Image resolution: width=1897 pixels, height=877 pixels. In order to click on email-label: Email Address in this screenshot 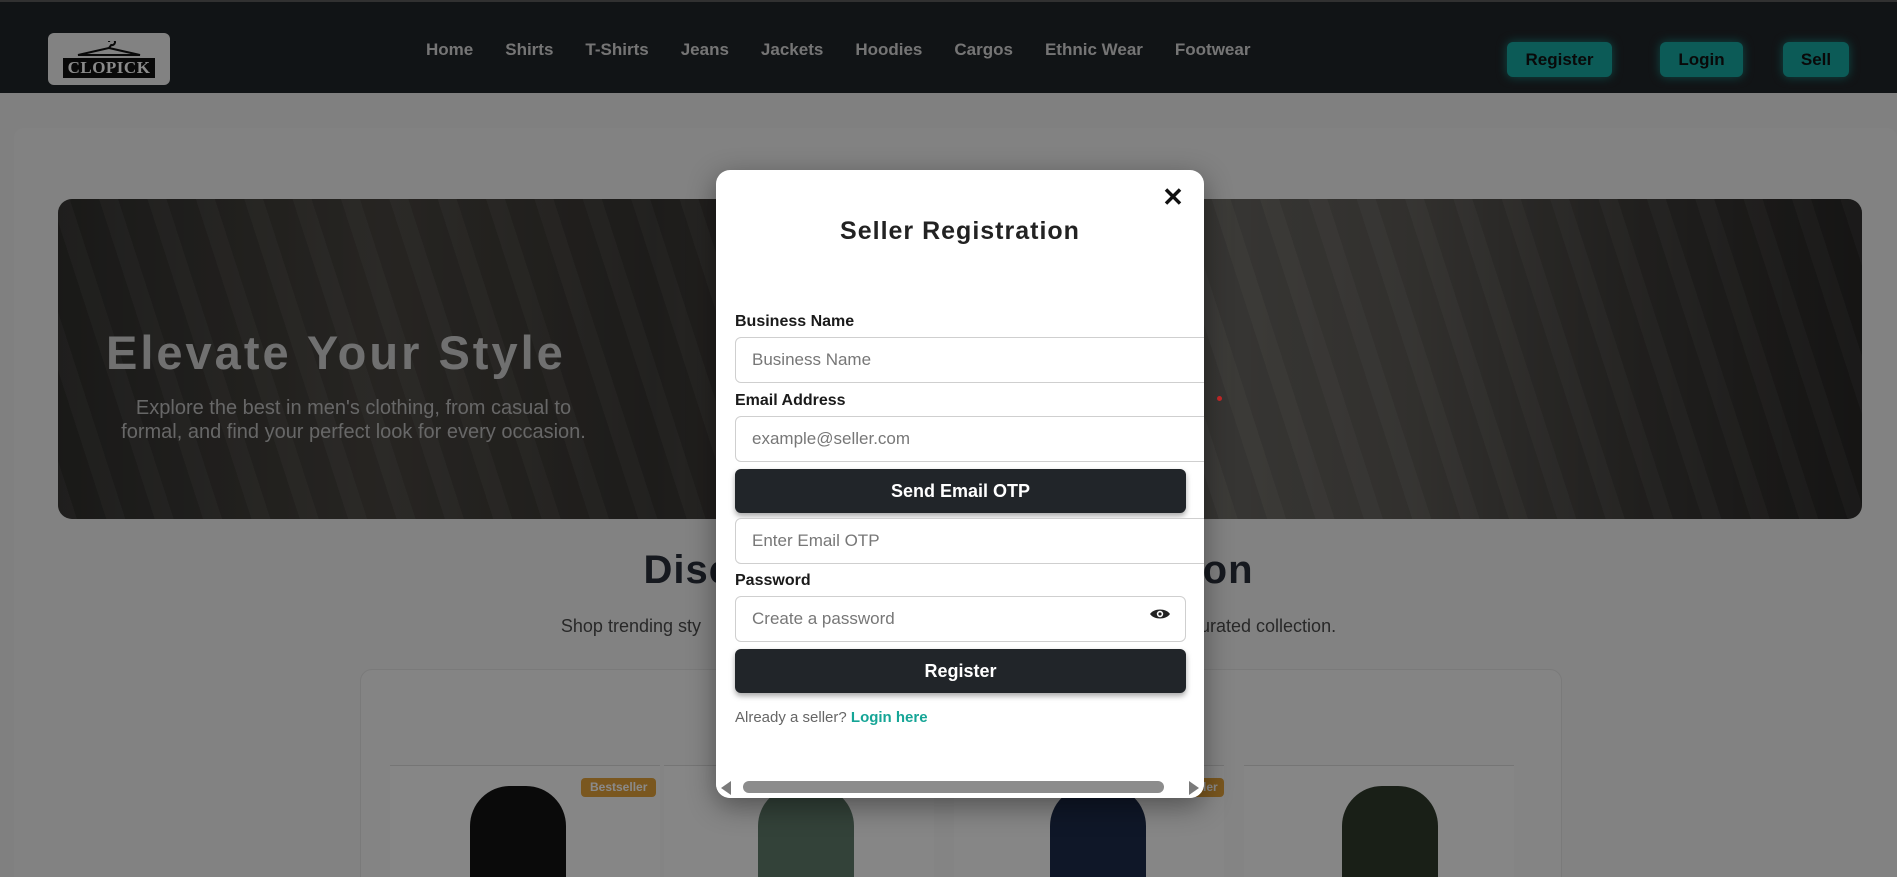, I will do `click(790, 400)`.